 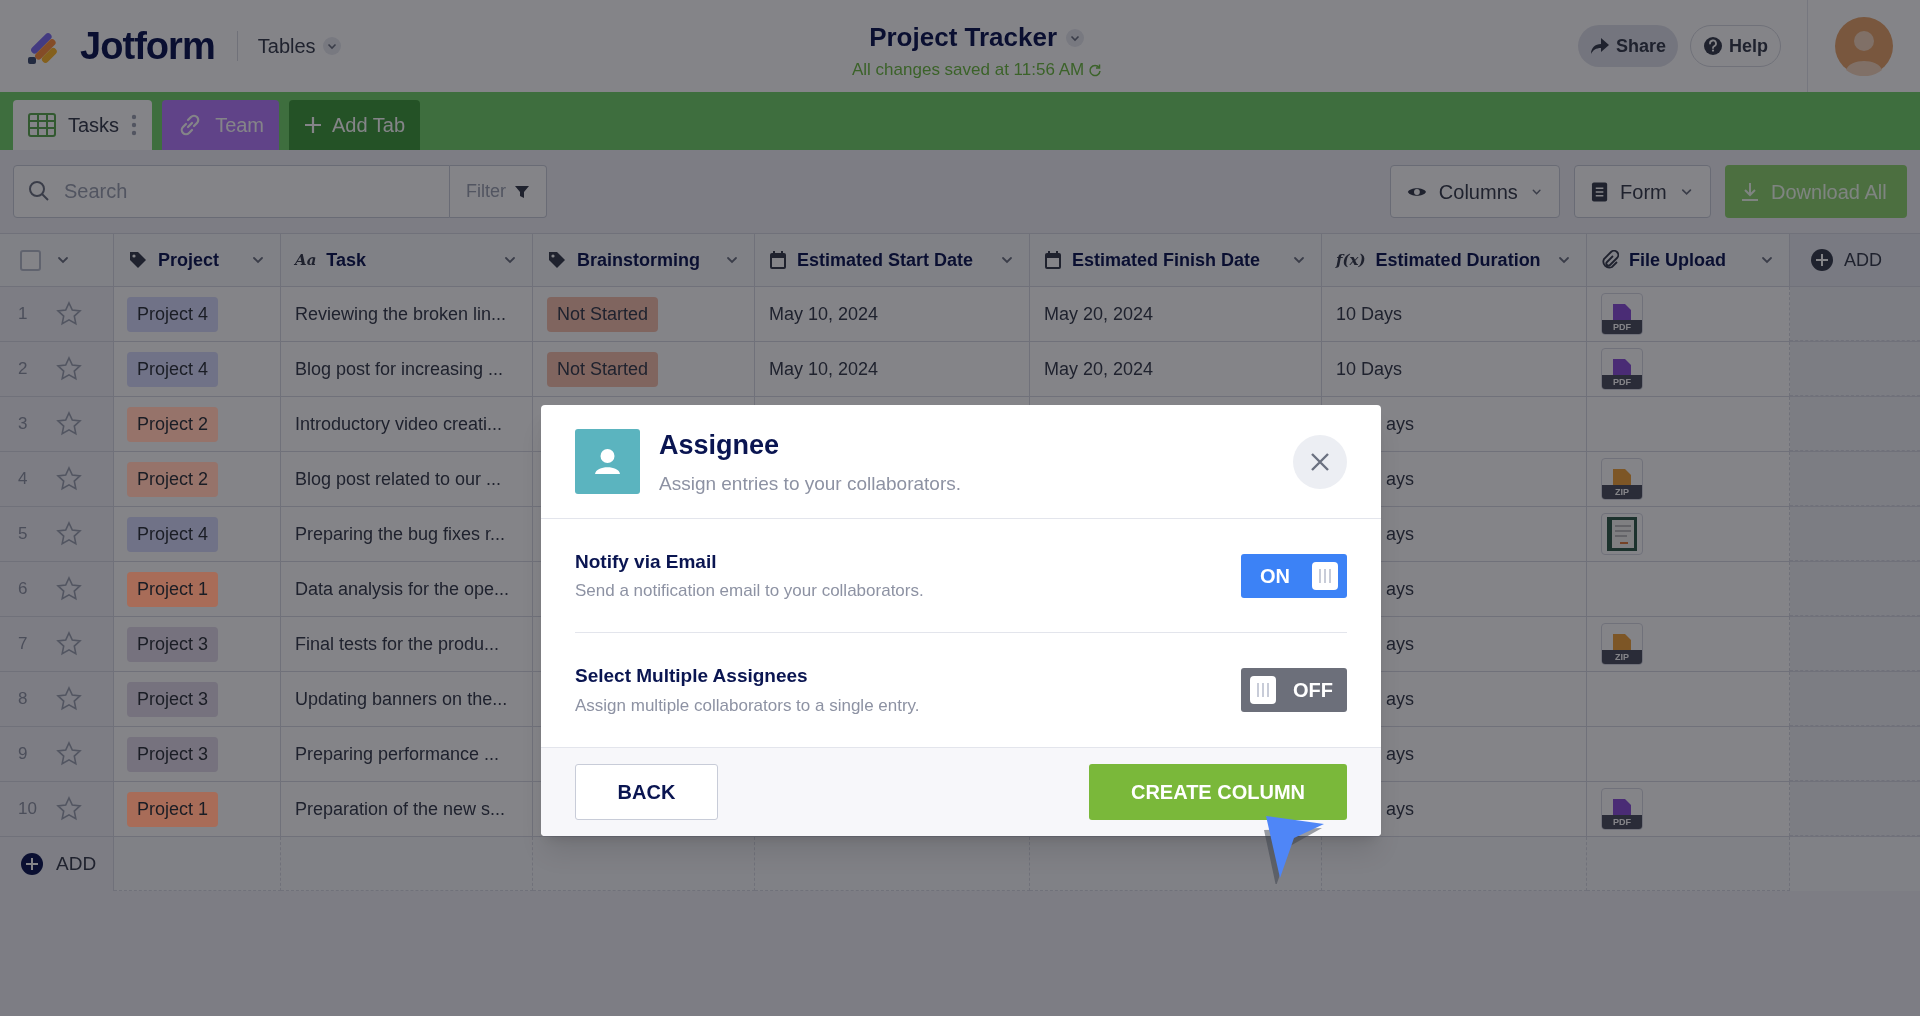 I want to click on app-menu: Tables, so click(x=299, y=46).